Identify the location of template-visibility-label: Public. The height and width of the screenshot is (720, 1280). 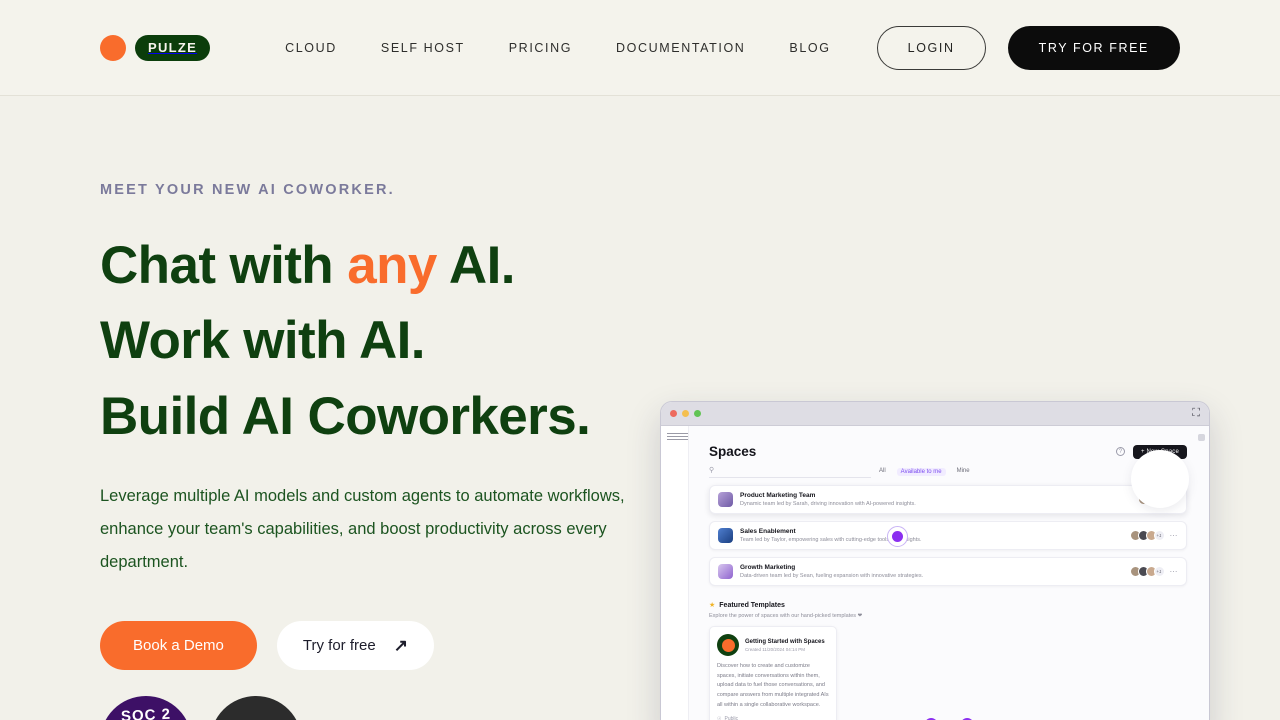
(731, 718).